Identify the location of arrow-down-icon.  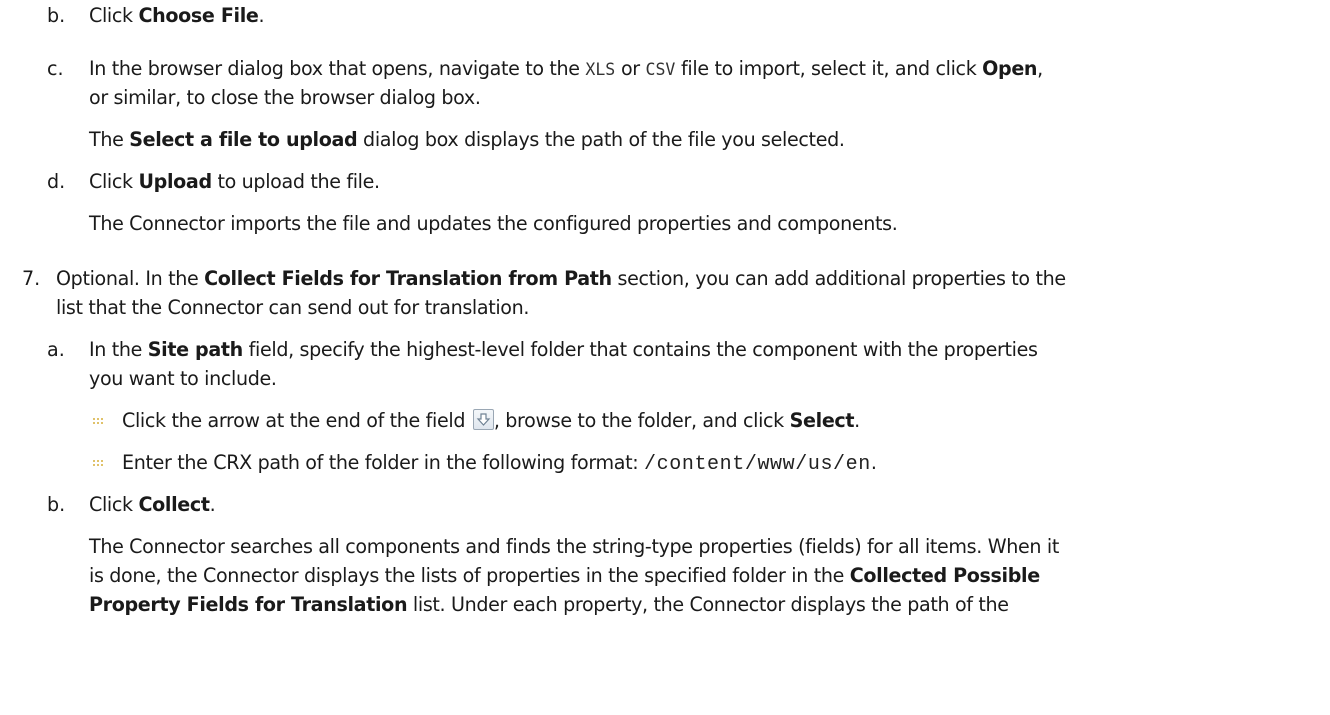
(483, 419).